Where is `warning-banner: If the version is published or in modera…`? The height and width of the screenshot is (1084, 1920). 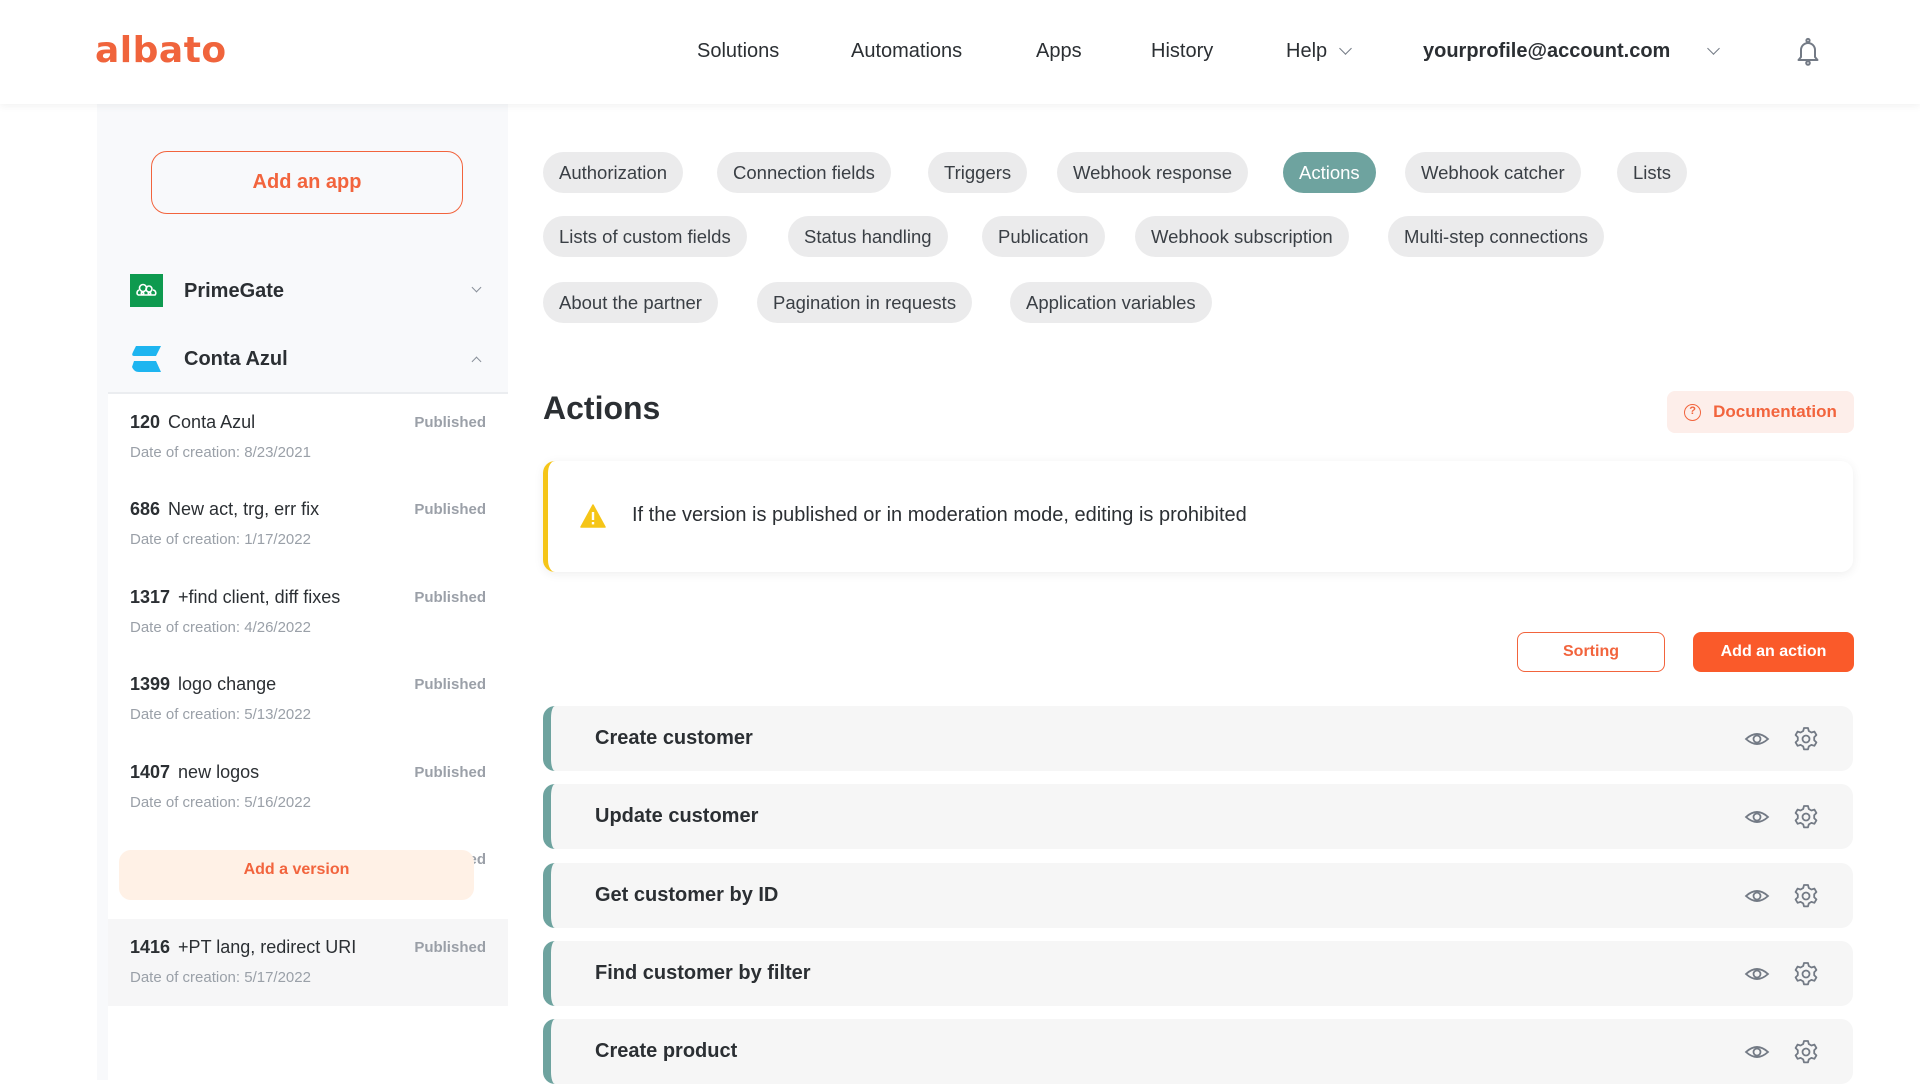
warning-banner: If the version is published or in modera… is located at coordinates (1198, 516).